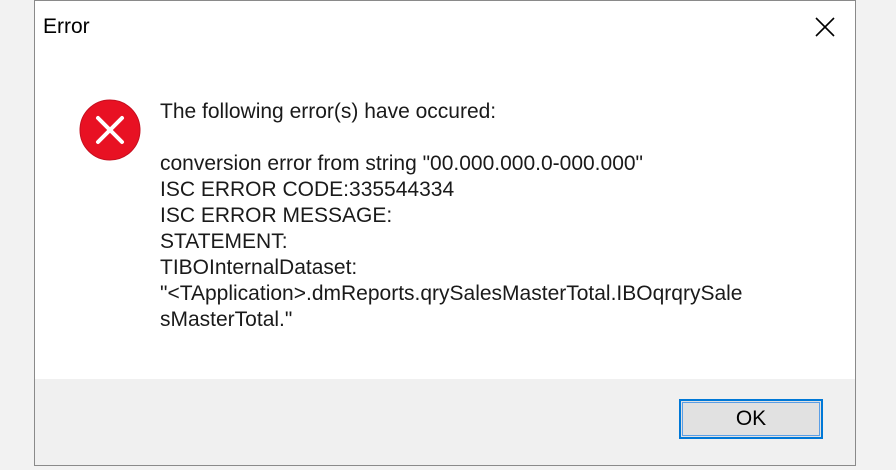 This screenshot has height=470, width=896. I want to click on message-line: ISC ERROR MESSAGE:, so click(276, 215).